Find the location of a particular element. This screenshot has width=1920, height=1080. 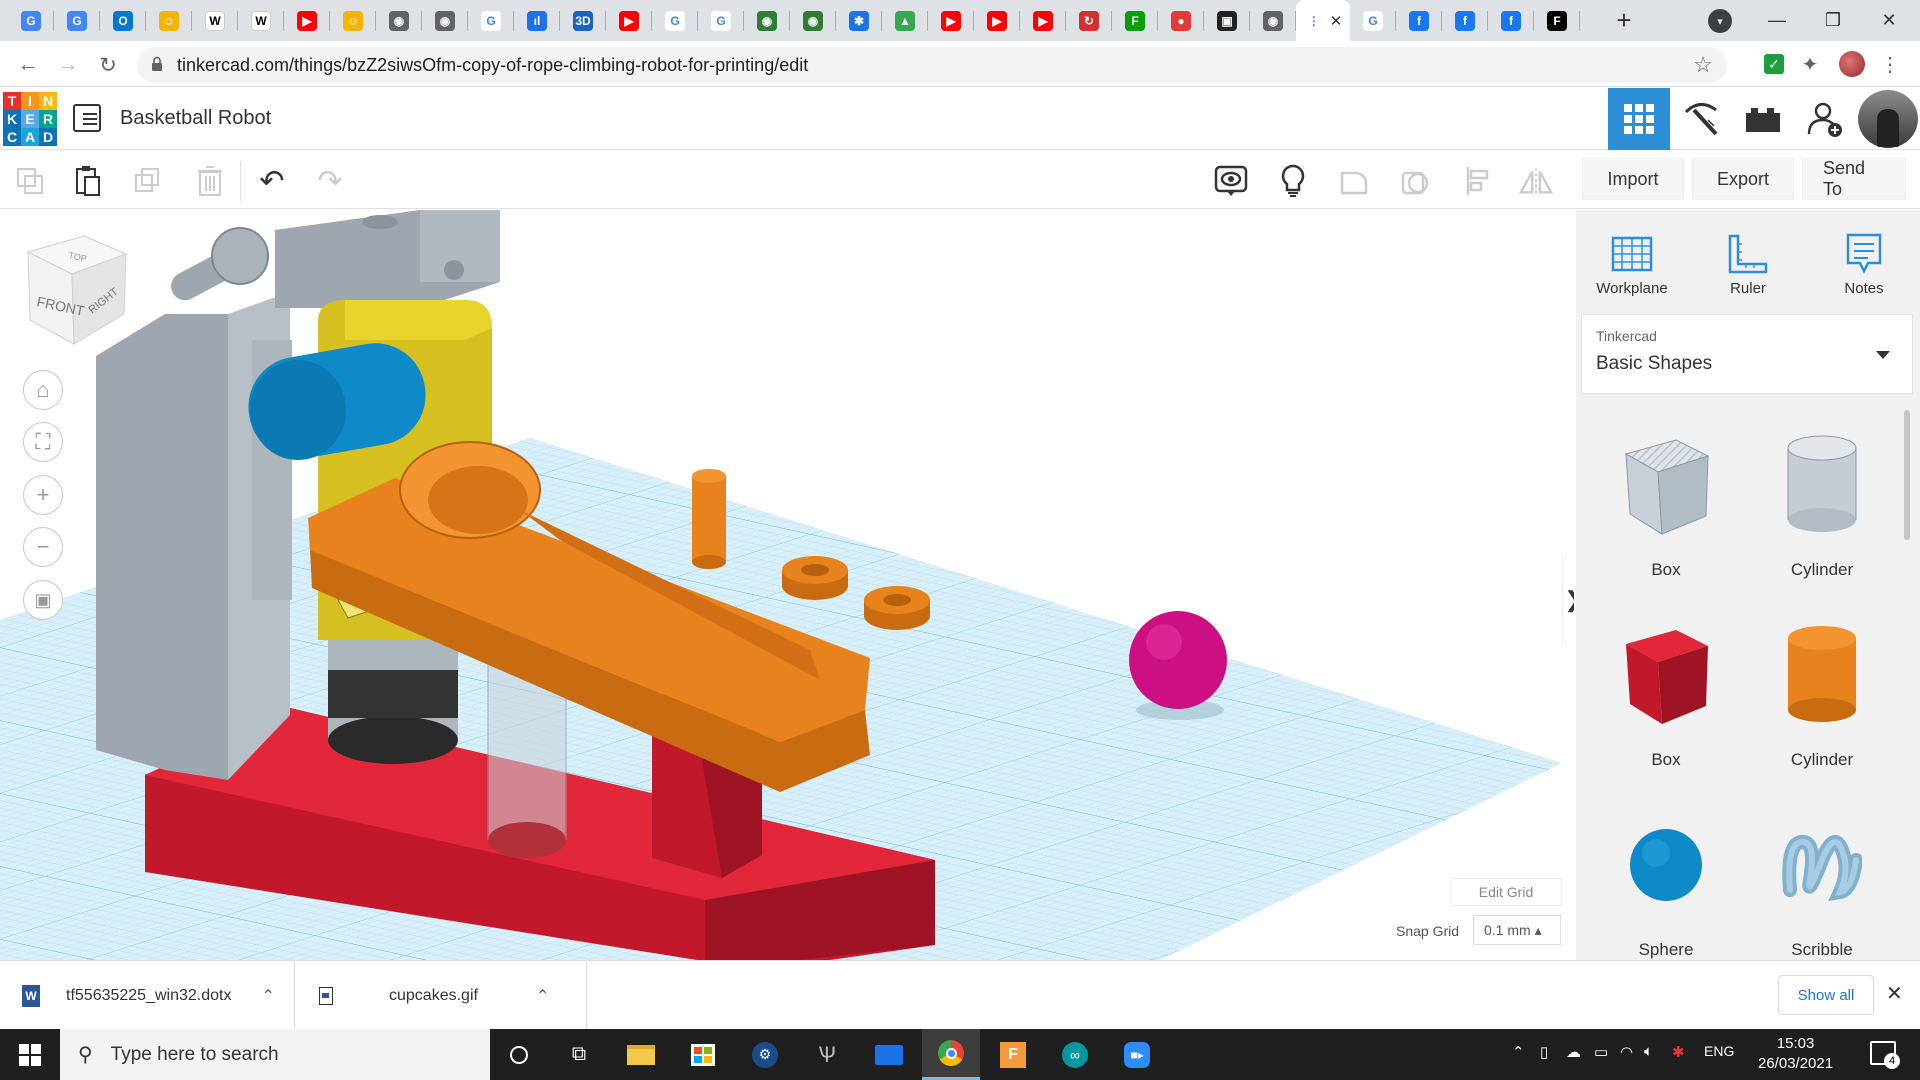

zoom-icon: ■▸ is located at coordinates (1137, 1054).